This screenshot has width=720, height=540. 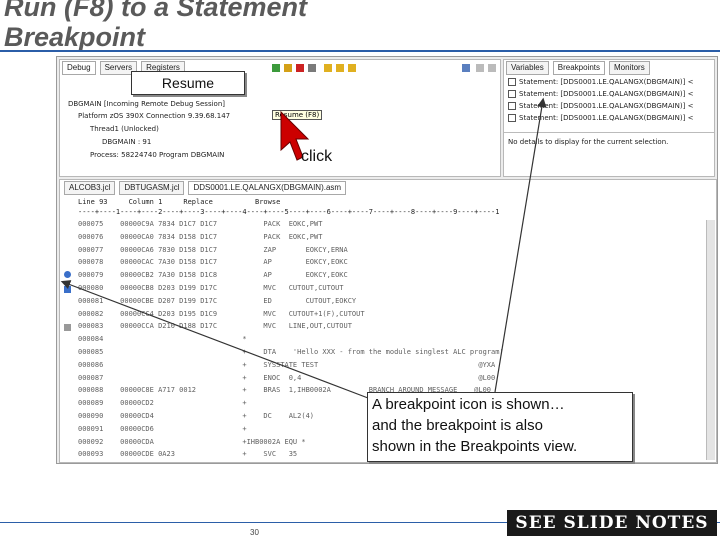 What do you see at coordinates (214, 339) in the screenshot?
I see `arrow-to-breakpoint-icon` at bounding box center [214, 339].